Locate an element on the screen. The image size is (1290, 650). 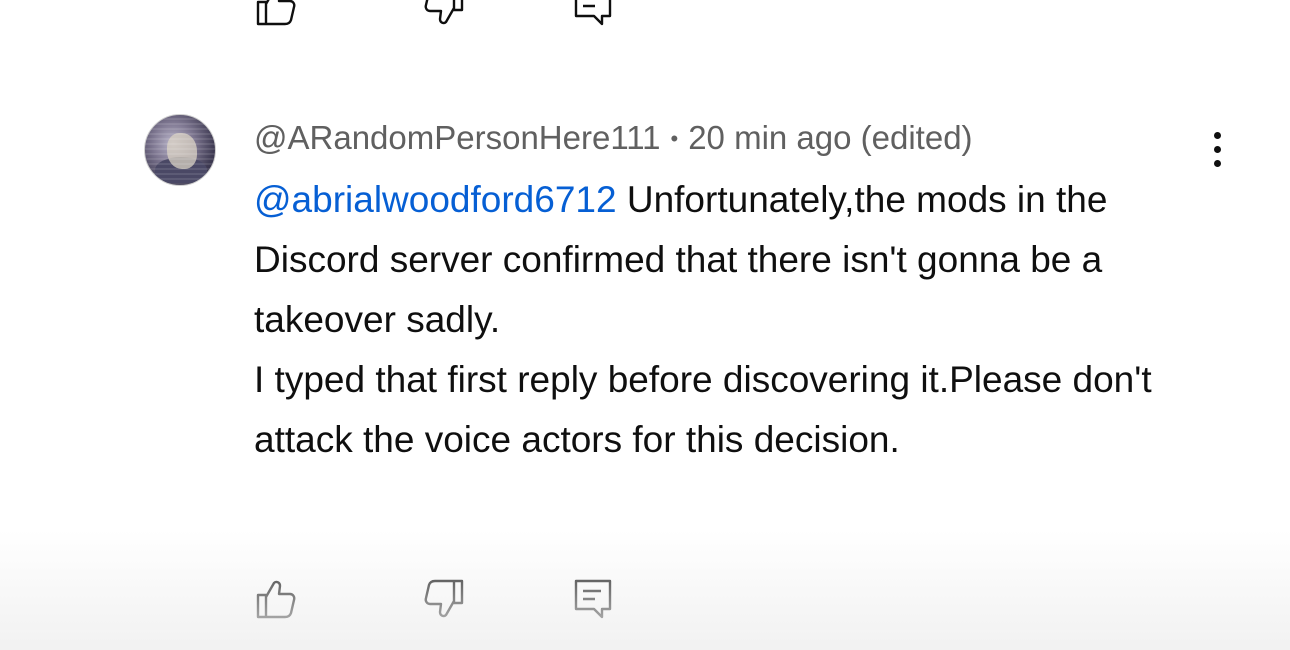
like-button is located at coordinates (276, 599).